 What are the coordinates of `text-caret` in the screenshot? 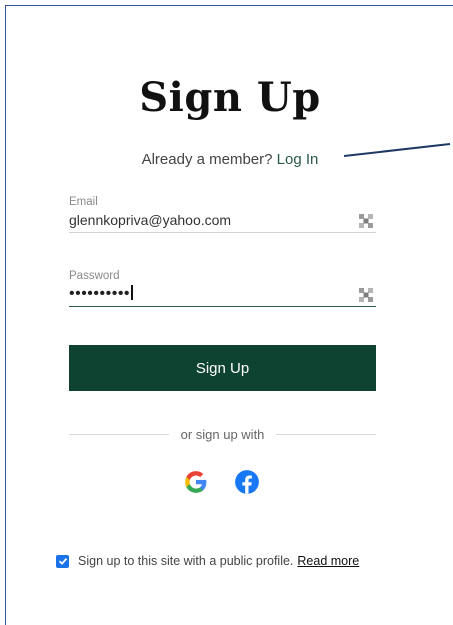 It's located at (132, 292).